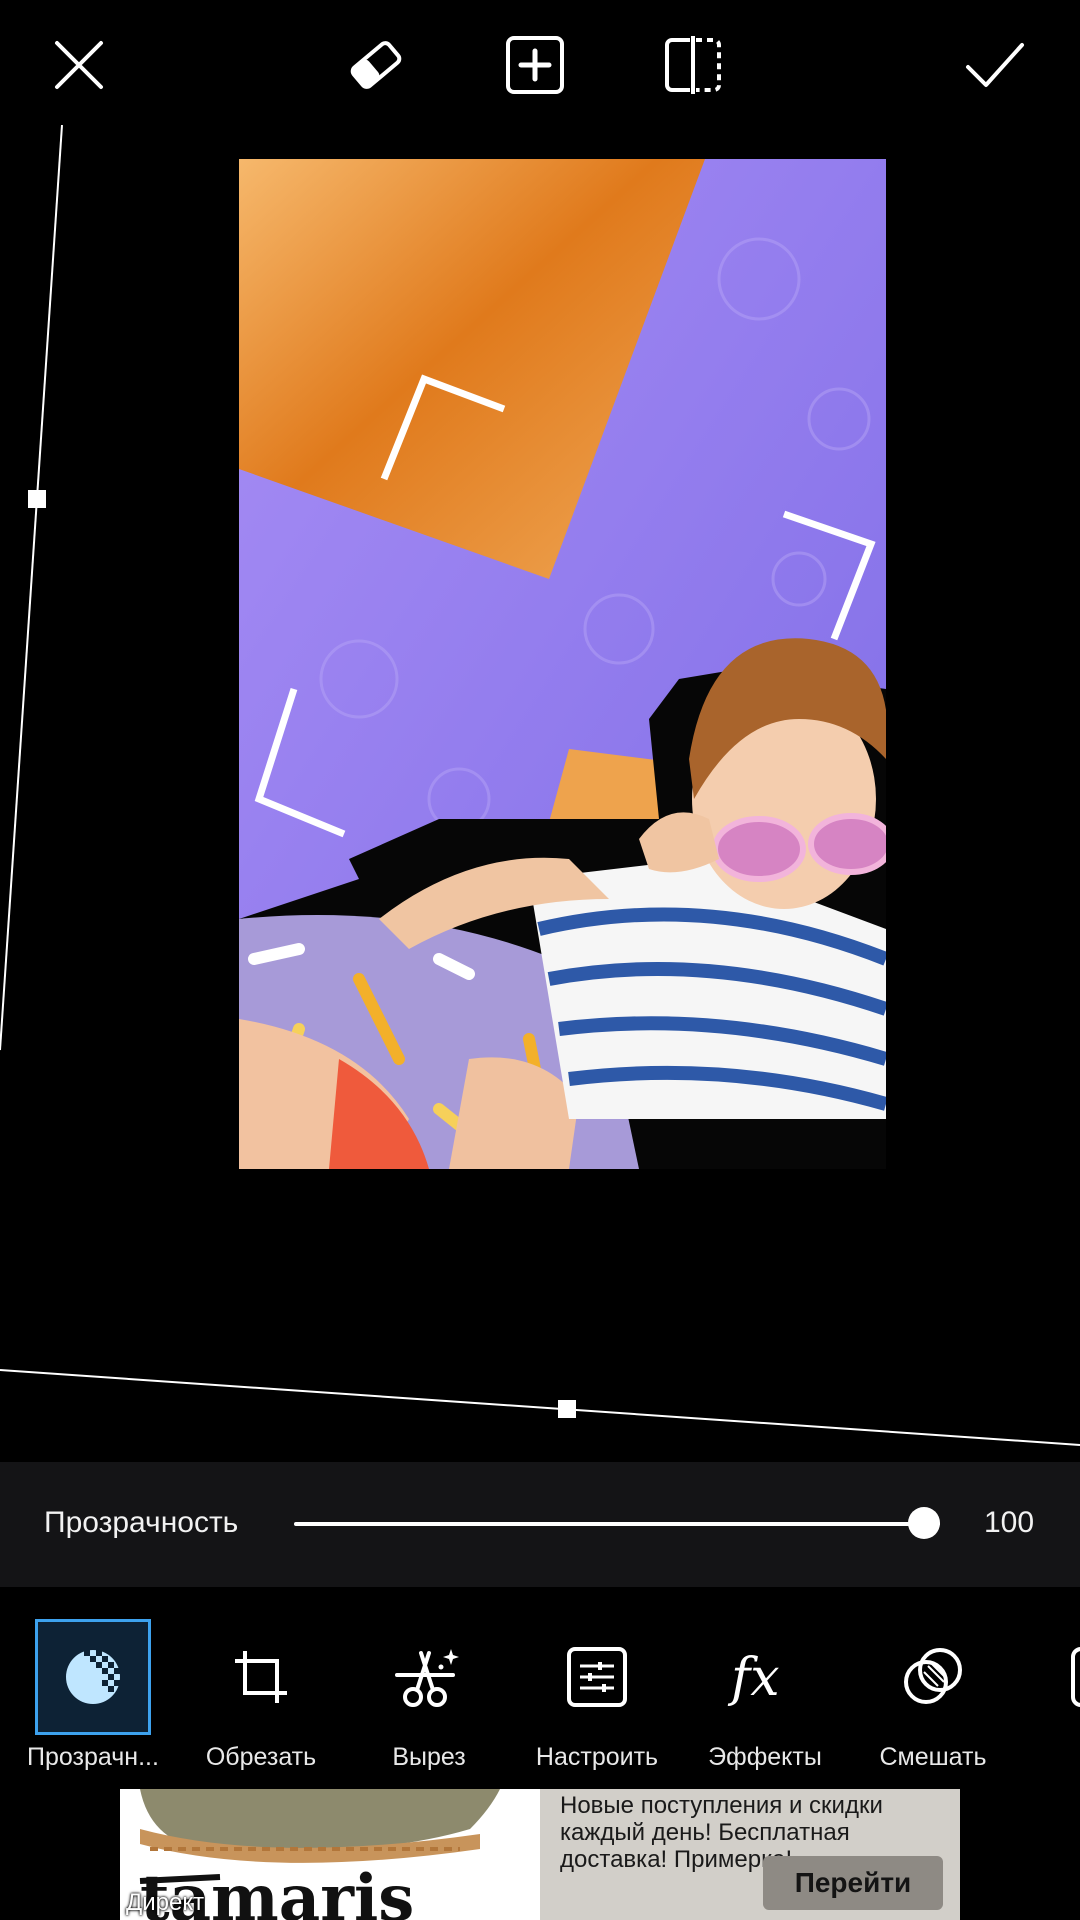 The width and height of the screenshot is (1080, 1920). I want to click on tool-label: Эффекты, so click(765, 1757).